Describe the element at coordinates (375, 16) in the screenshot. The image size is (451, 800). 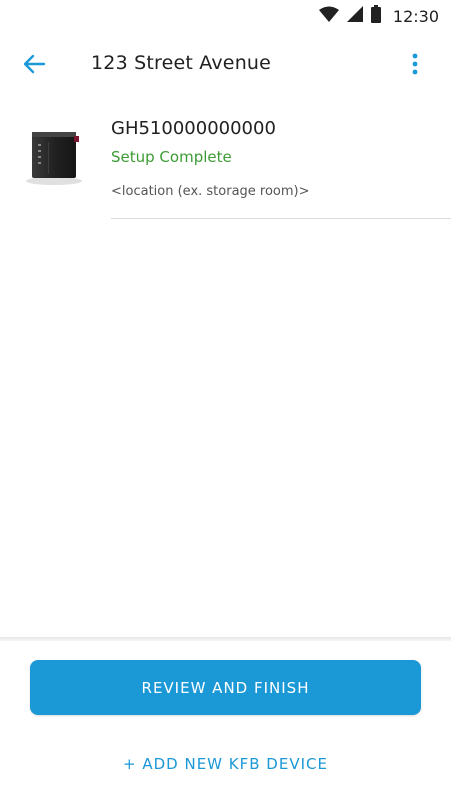
I see `battery-icon` at that location.